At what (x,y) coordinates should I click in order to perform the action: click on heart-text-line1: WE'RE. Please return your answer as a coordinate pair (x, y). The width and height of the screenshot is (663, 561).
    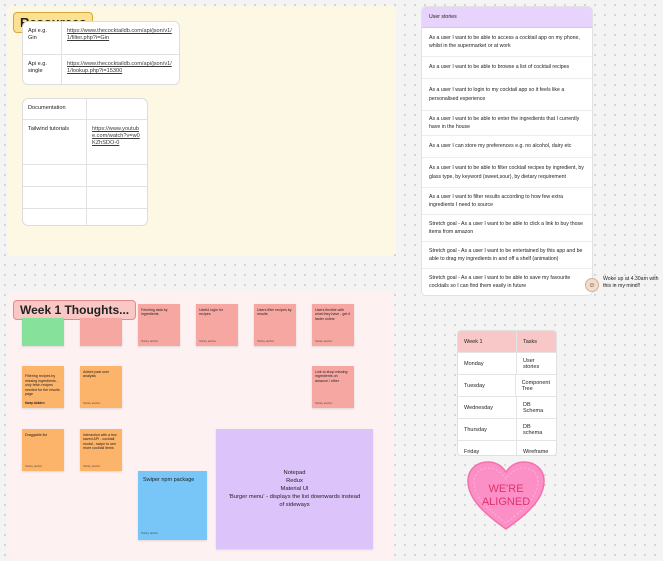
    Looking at the image, I should click on (505, 489).